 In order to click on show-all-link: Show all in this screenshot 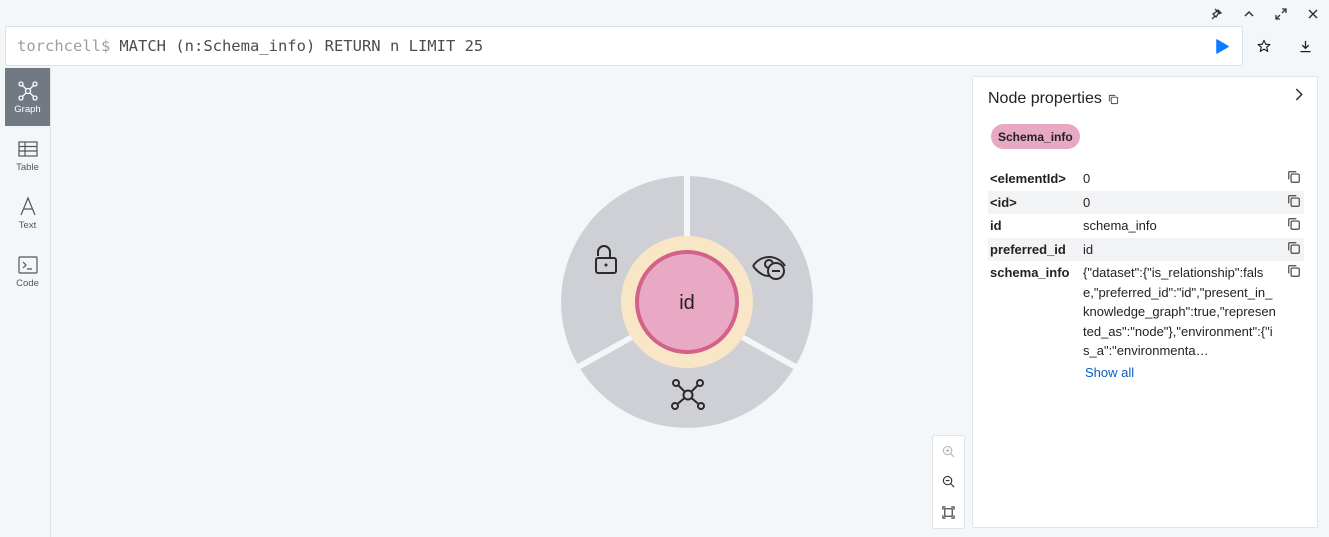, I will do `click(1109, 372)`.